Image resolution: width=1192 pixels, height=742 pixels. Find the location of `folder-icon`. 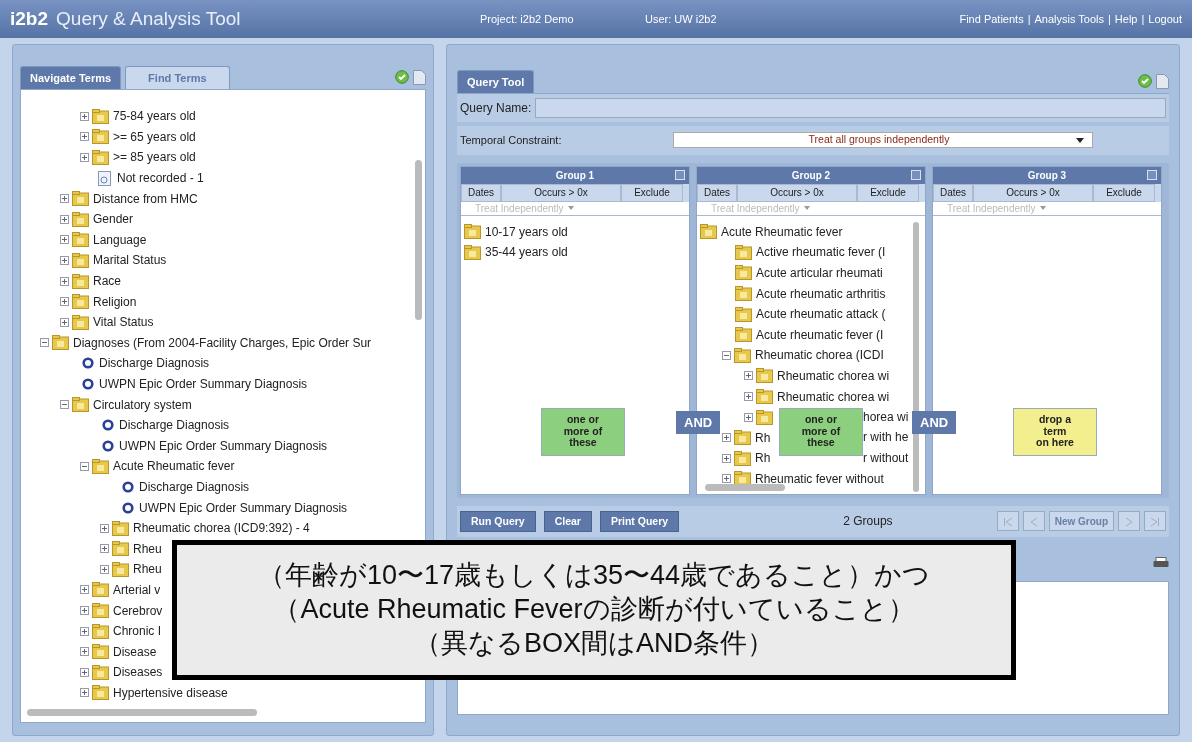

folder-icon is located at coordinates (764, 417).